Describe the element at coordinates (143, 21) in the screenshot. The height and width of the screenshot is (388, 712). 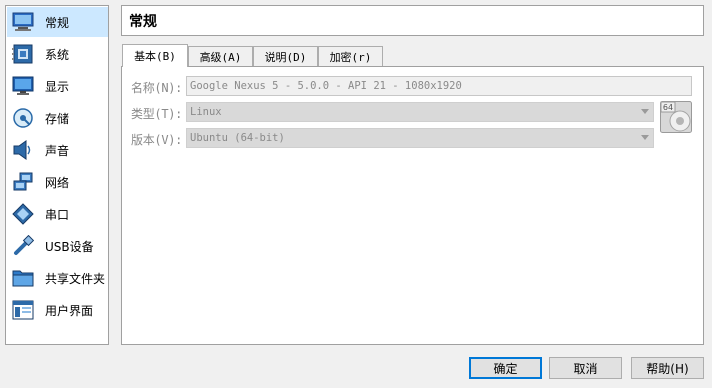
I see `page-title-text: 常规` at that location.